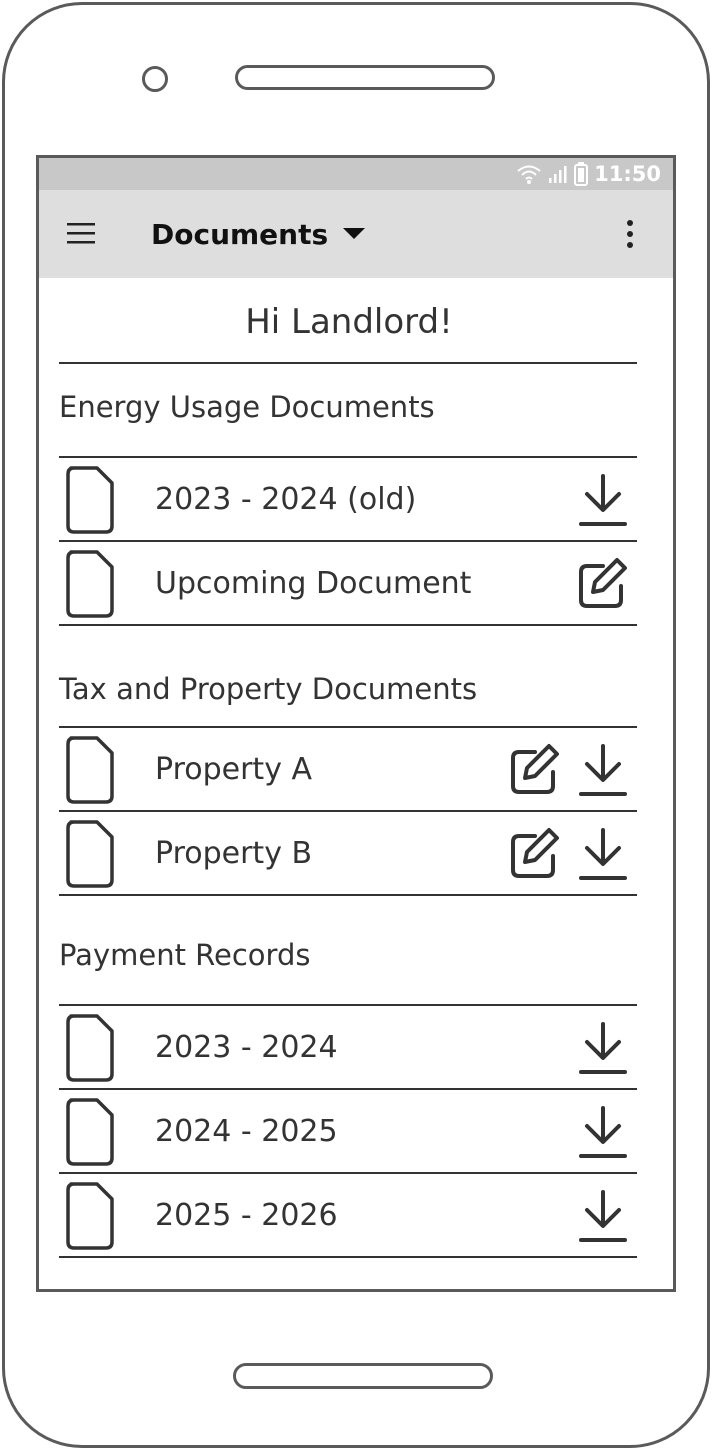 This screenshot has width=712, height=1450. I want to click on more-vertical-icon, so click(630, 234).